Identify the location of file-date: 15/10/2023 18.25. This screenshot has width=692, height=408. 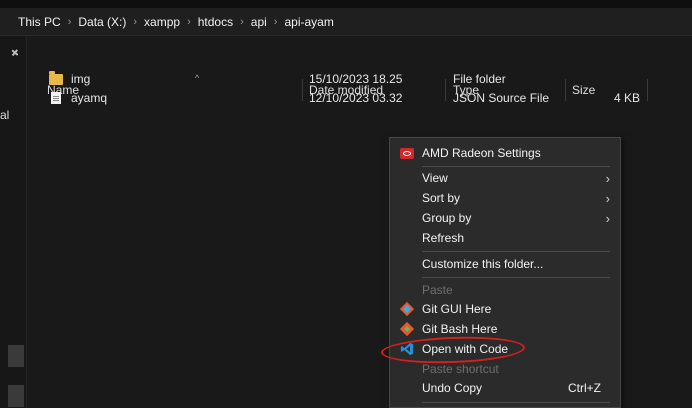
(356, 79).